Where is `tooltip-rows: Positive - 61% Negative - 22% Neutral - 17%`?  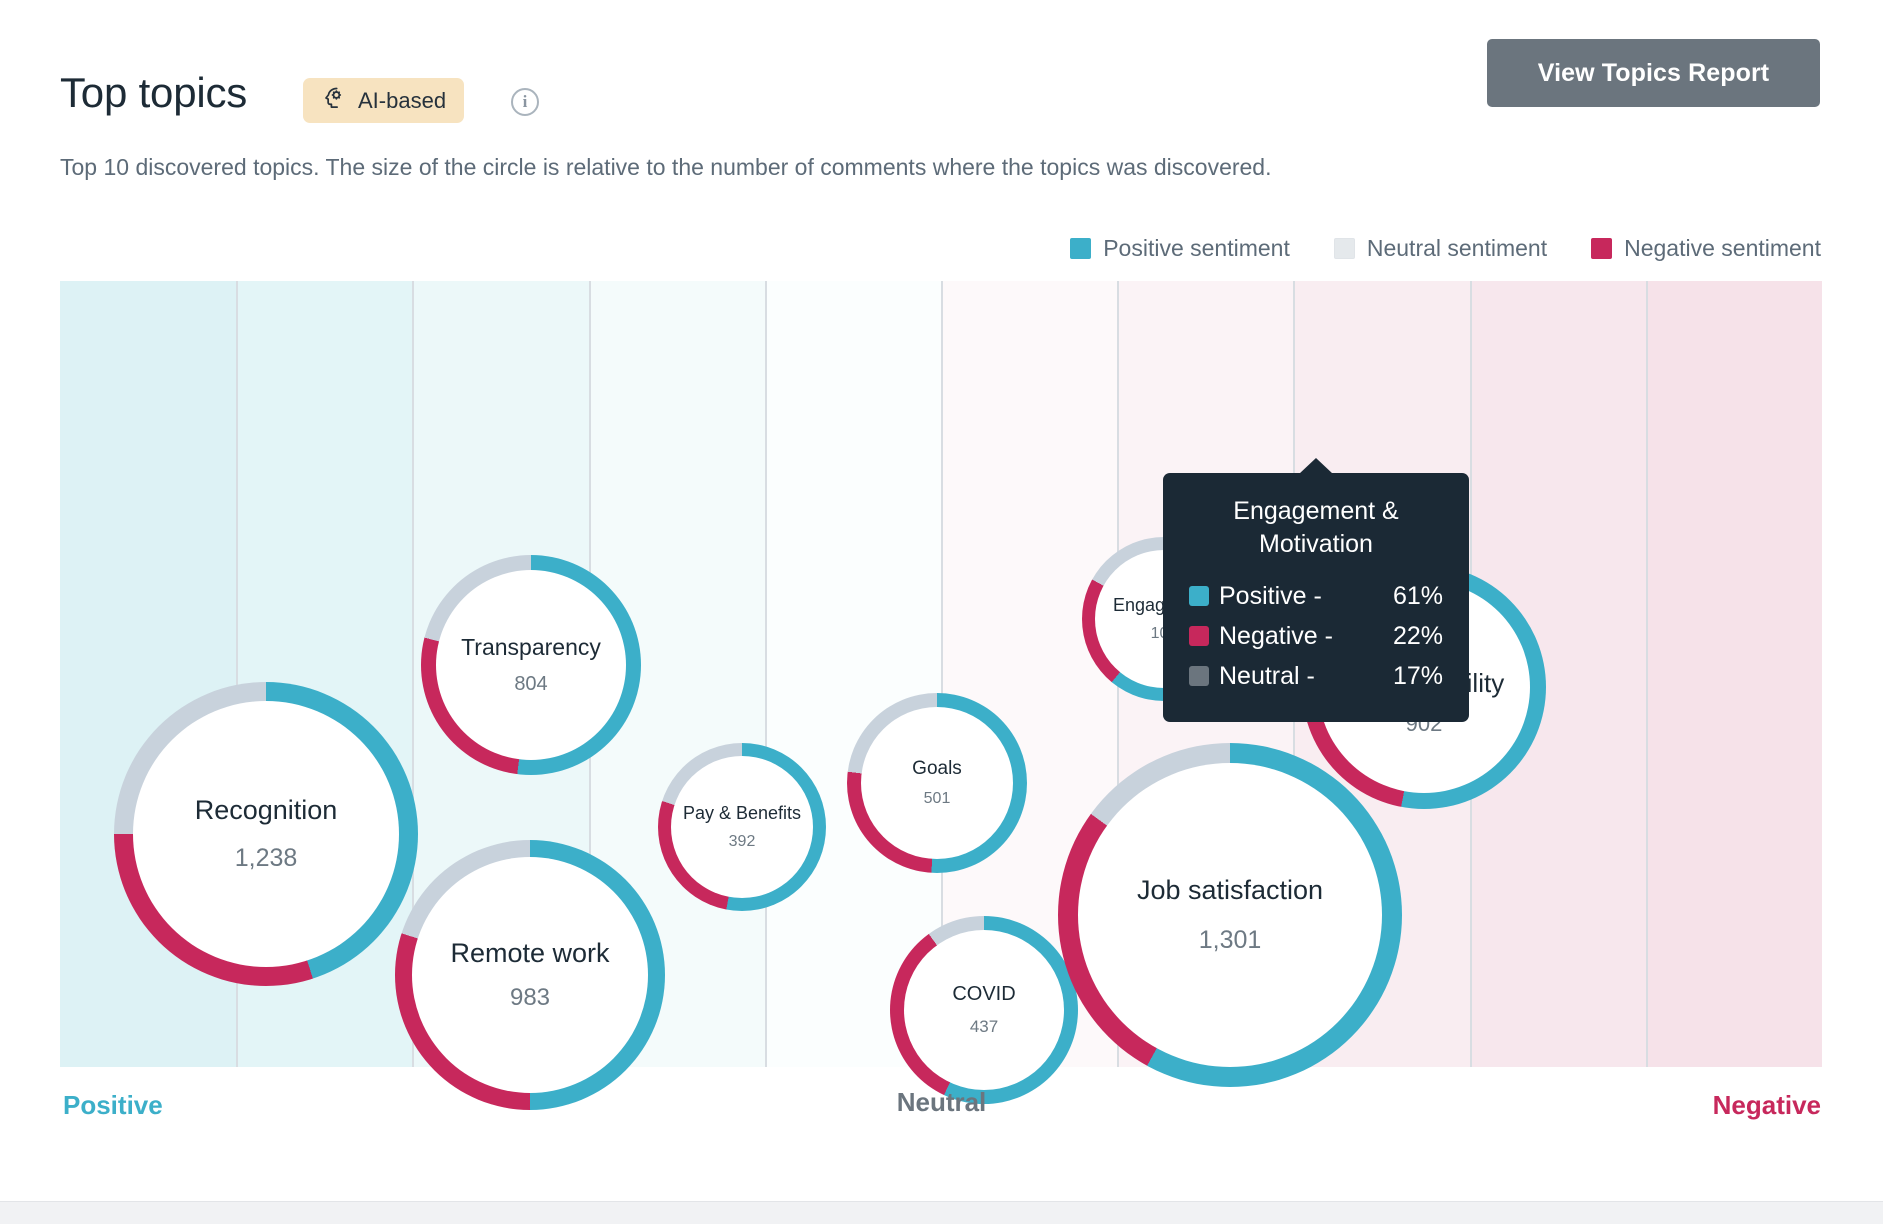 tooltip-rows: Positive - 61% Negative - 22% Neutral - 17% is located at coordinates (1316, 636).